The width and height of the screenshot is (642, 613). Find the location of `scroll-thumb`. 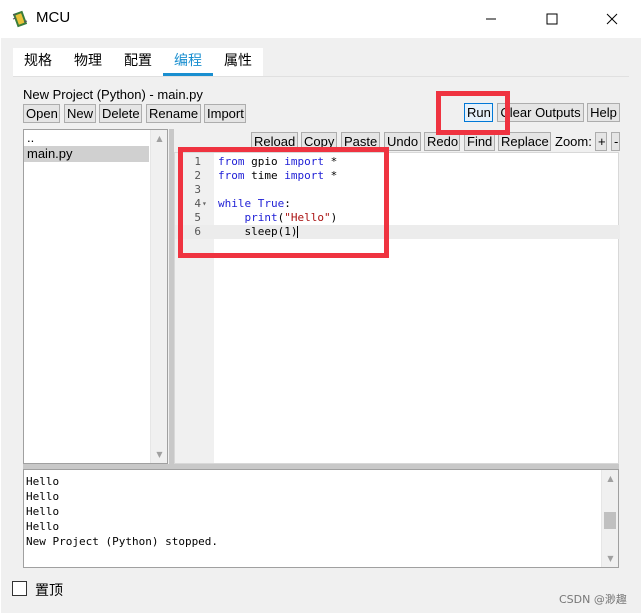

scroll-thumb is located at coordinates (610, 520).